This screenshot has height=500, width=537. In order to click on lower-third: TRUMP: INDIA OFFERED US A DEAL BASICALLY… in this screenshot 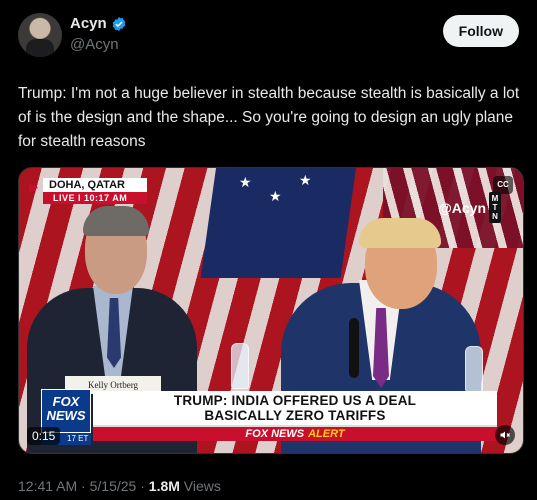, I will do `click(271, 421)`.